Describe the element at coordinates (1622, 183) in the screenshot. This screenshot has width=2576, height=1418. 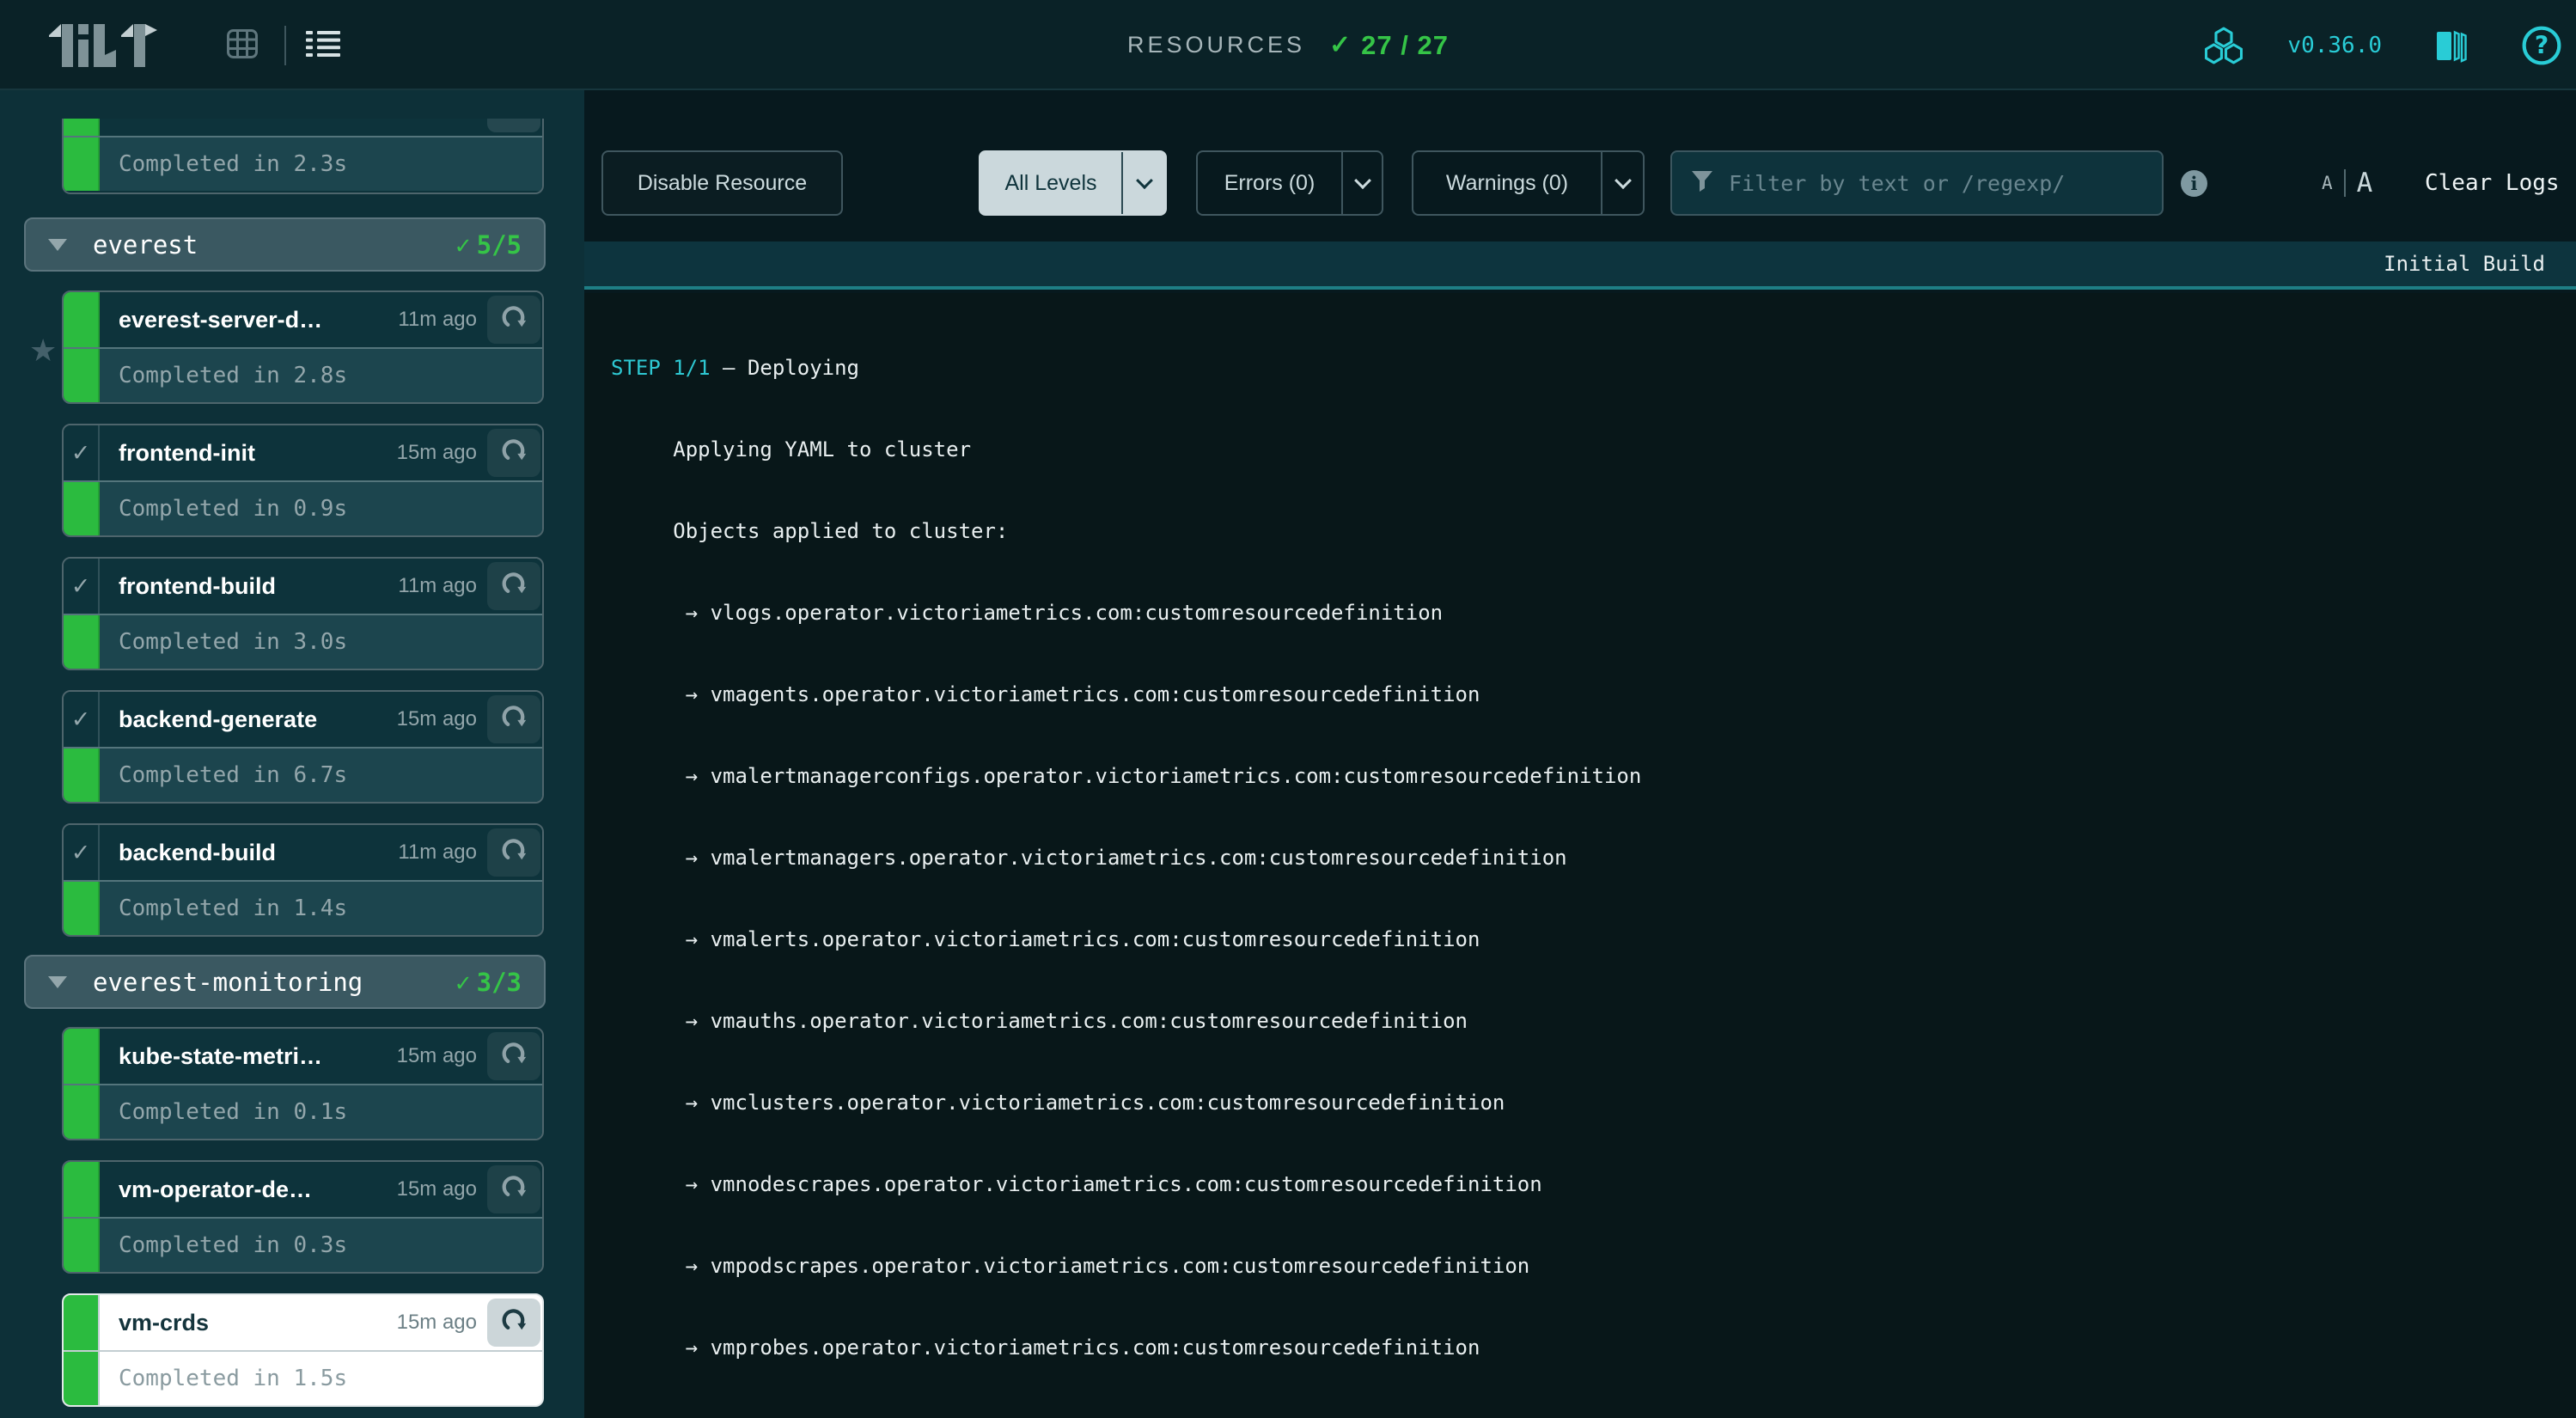
I see `warnings-dropdown` at that location.